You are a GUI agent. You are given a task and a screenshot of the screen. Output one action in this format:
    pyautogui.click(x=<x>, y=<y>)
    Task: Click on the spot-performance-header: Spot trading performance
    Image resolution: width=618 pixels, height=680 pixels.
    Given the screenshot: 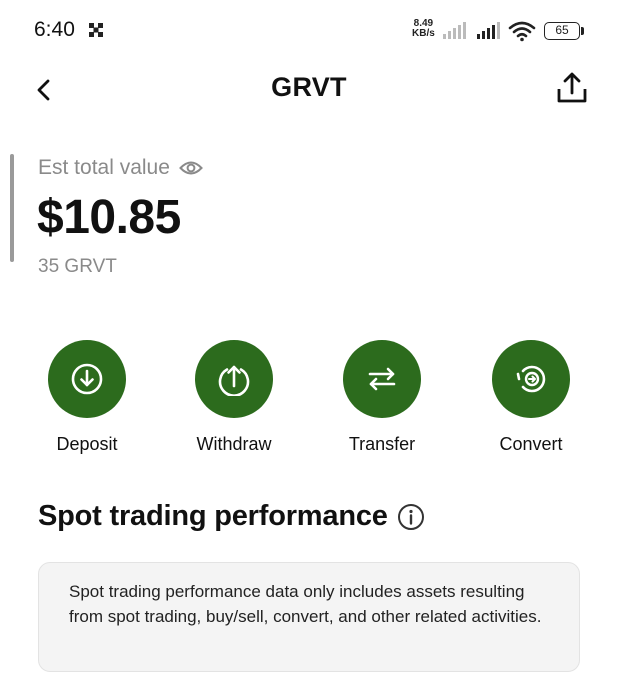 What is the action you would take?
    pyautogui.click(x=231, y=516)
    